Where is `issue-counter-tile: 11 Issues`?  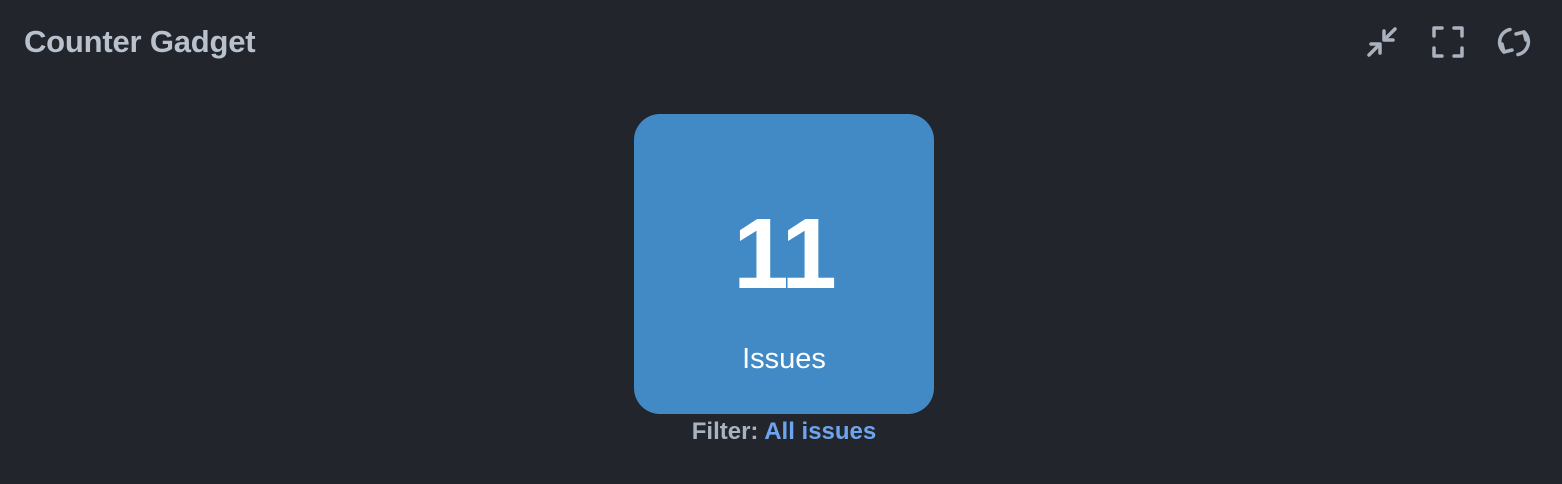 issue-counter-tile: 11 Issues is located at coordinates (784, 264).